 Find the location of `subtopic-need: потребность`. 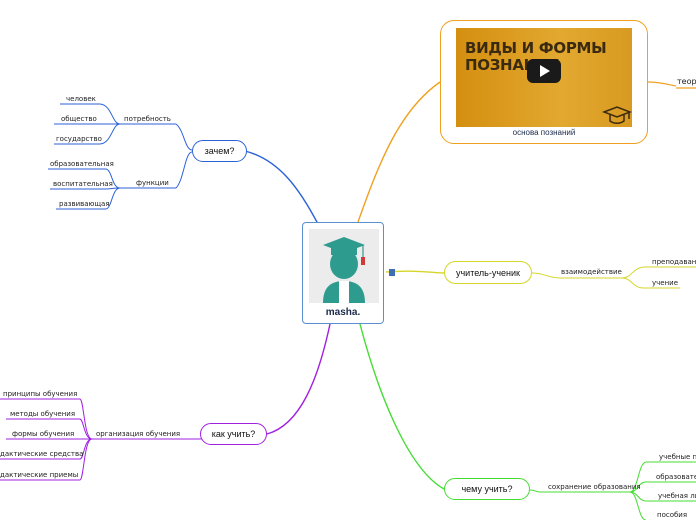

subtopic-need: потребность is located at coordinates (147, 119).